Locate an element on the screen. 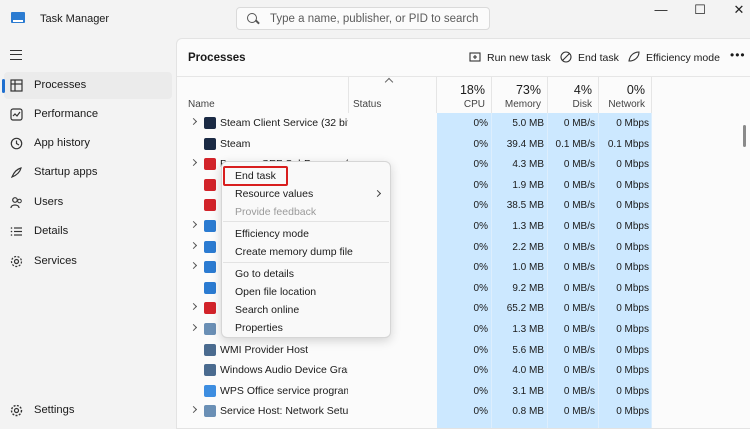 This screenshot has width=750, height=429. end-task-icon is located at coordinates (566, 57).